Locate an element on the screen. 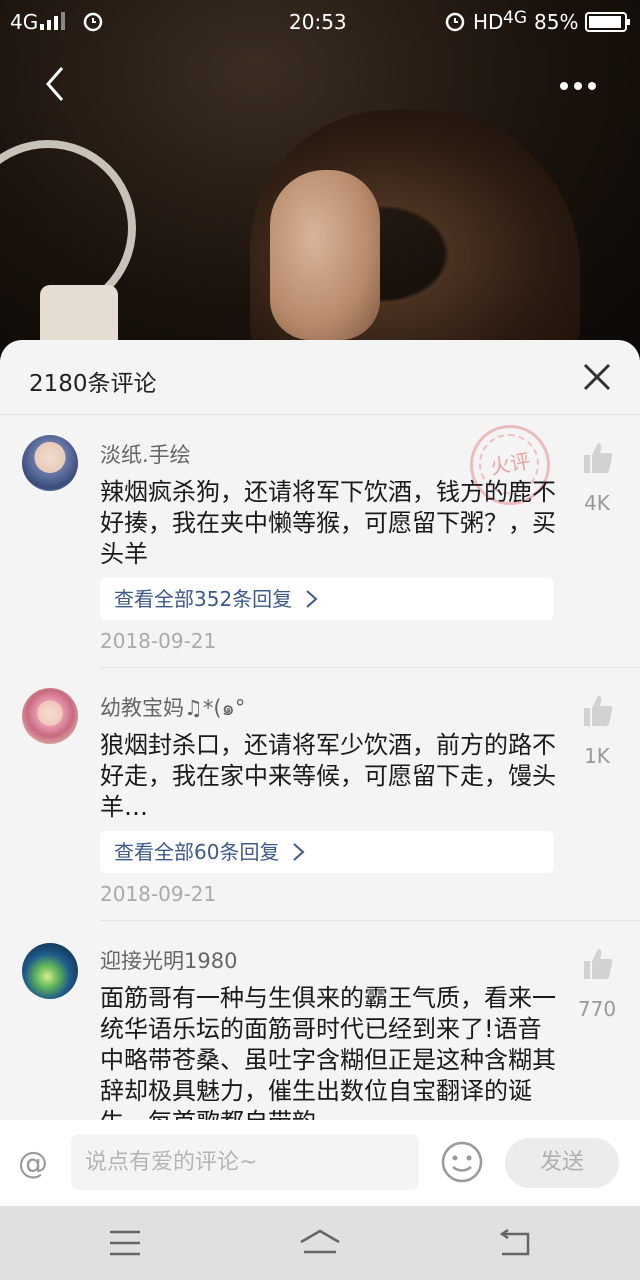 Image resolution: width=640 pixels, height=1280 pixels. home-icon is located at coordinates (320, 1243).